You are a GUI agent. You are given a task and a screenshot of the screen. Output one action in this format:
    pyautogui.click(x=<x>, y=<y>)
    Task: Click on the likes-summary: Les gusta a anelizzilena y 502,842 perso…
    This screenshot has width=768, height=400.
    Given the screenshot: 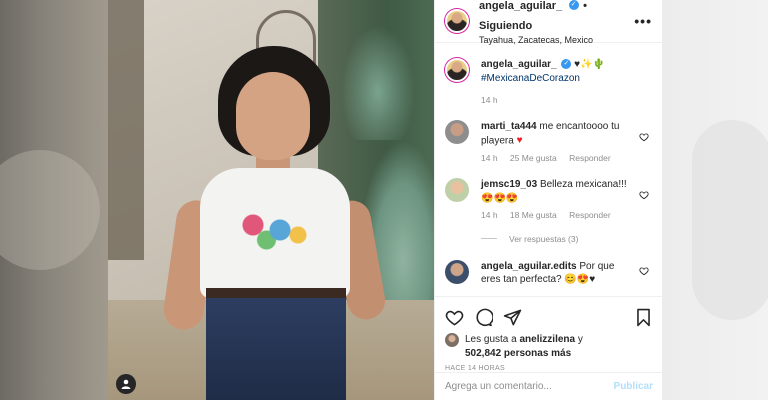 What is the action you would take?
    pyautogui.click(x=549, y=346)
    